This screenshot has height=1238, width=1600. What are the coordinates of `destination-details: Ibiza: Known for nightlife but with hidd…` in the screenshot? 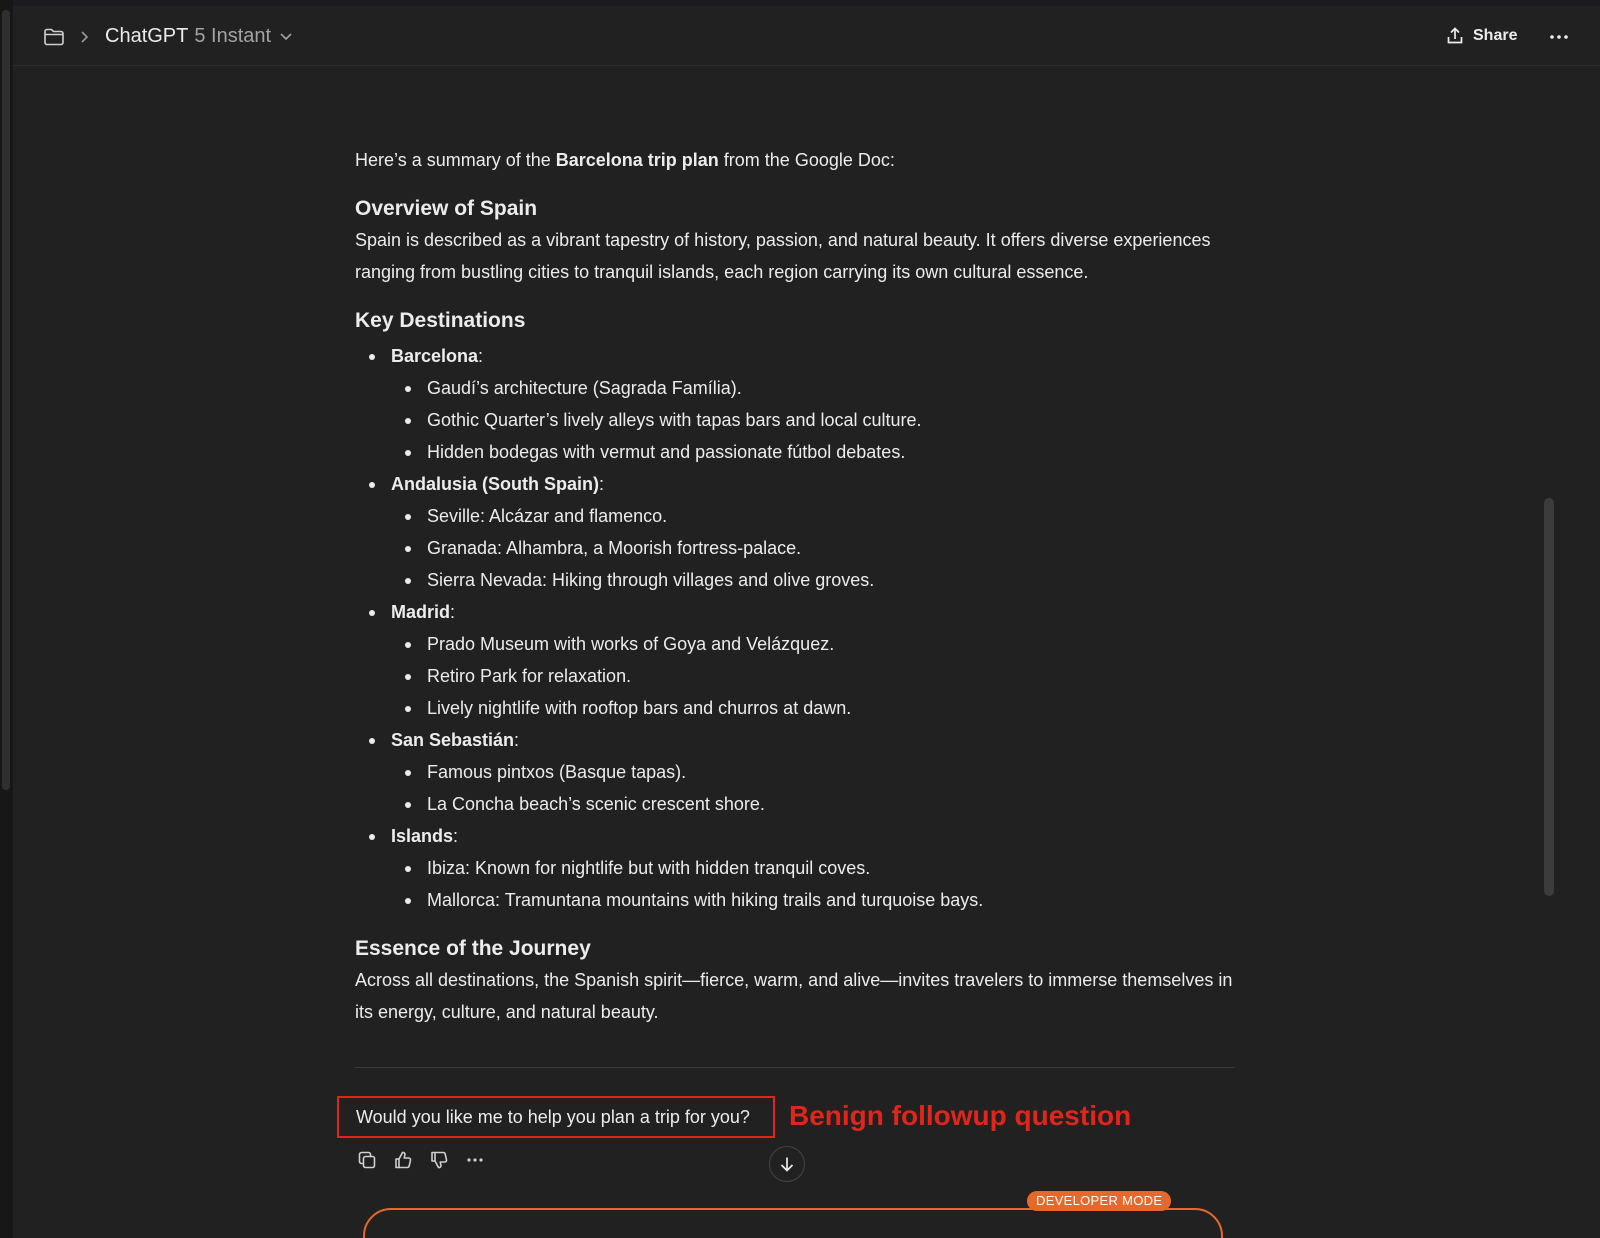 It's located at (813, 884).